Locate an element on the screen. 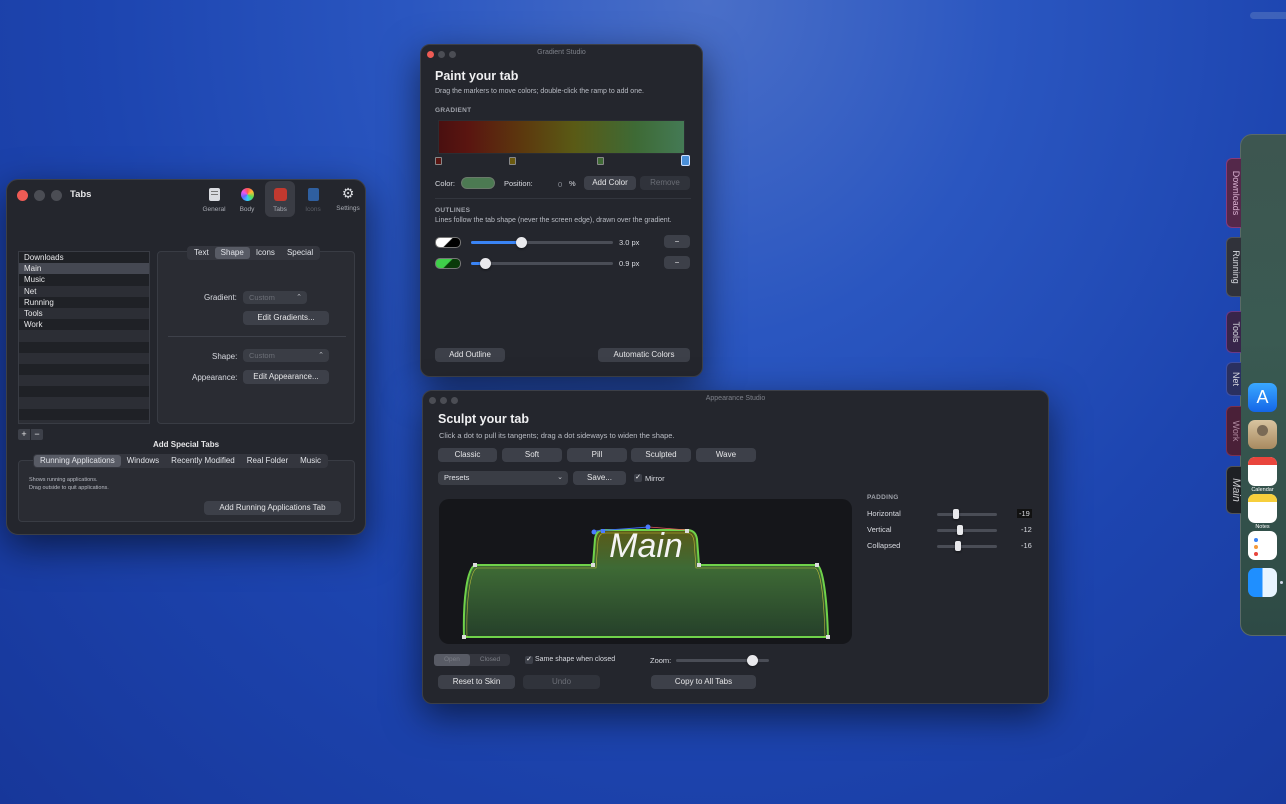 This screenshot has height=804, width=1286. seg-recently-modified: Recently Modified is located at coordinates (203, 461).